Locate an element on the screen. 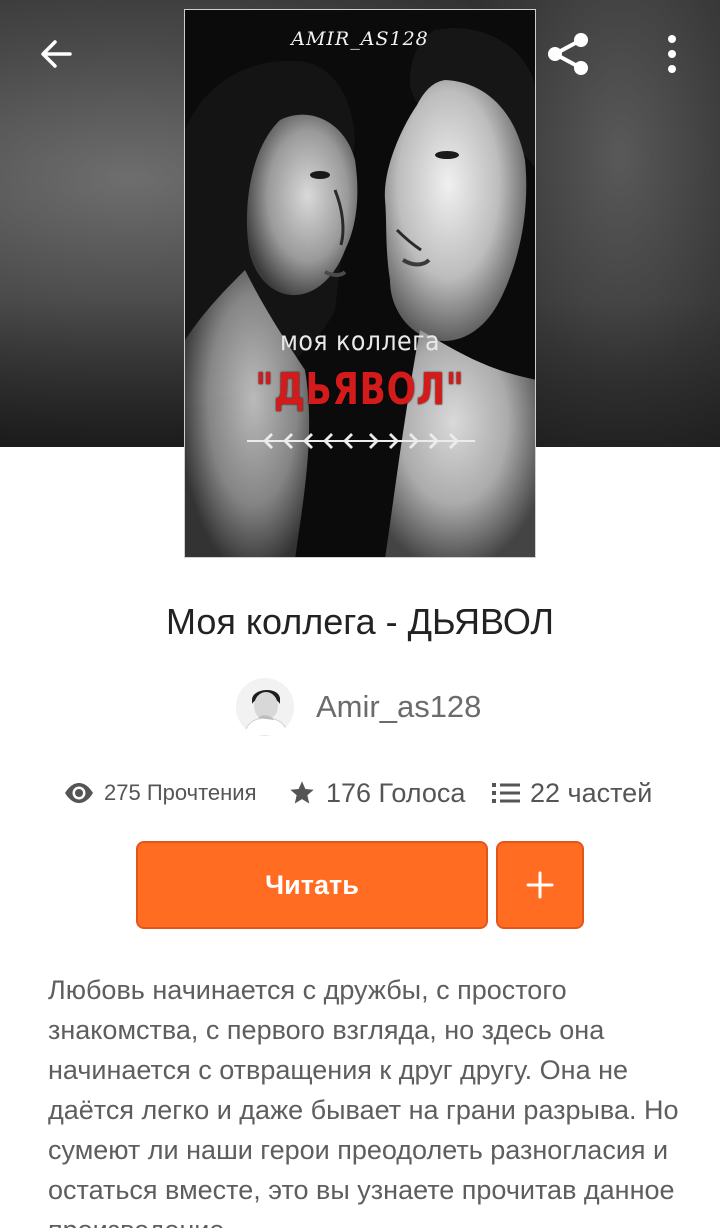 This screenshot has height=1228, width=720. arrow-left-icon is located at coordinates (56, 54).